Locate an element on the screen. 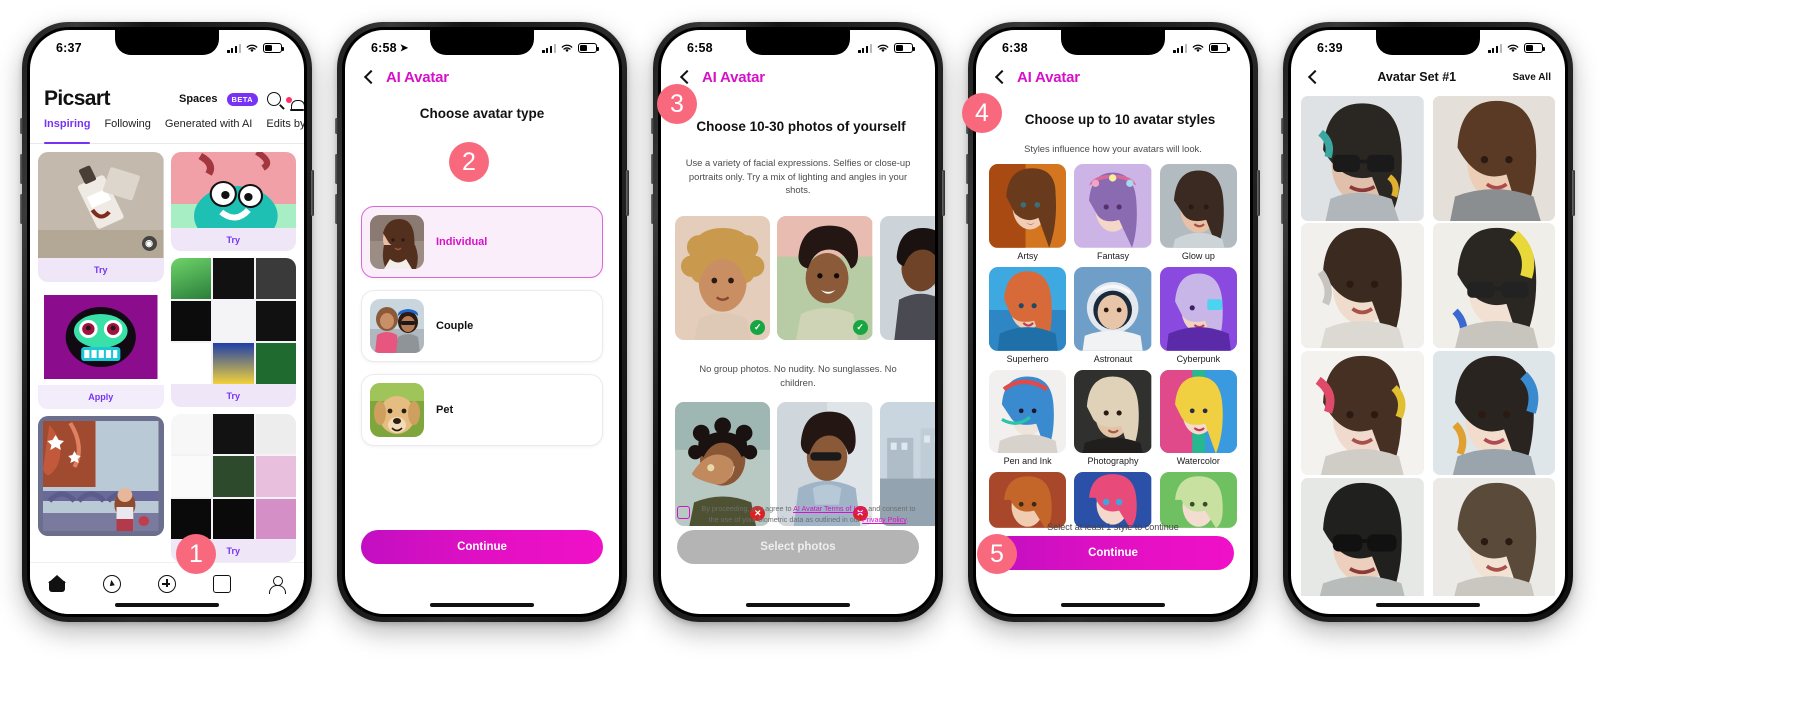 The image size is (1800, 721). photo-thumb is located at coordinates (907, 278).